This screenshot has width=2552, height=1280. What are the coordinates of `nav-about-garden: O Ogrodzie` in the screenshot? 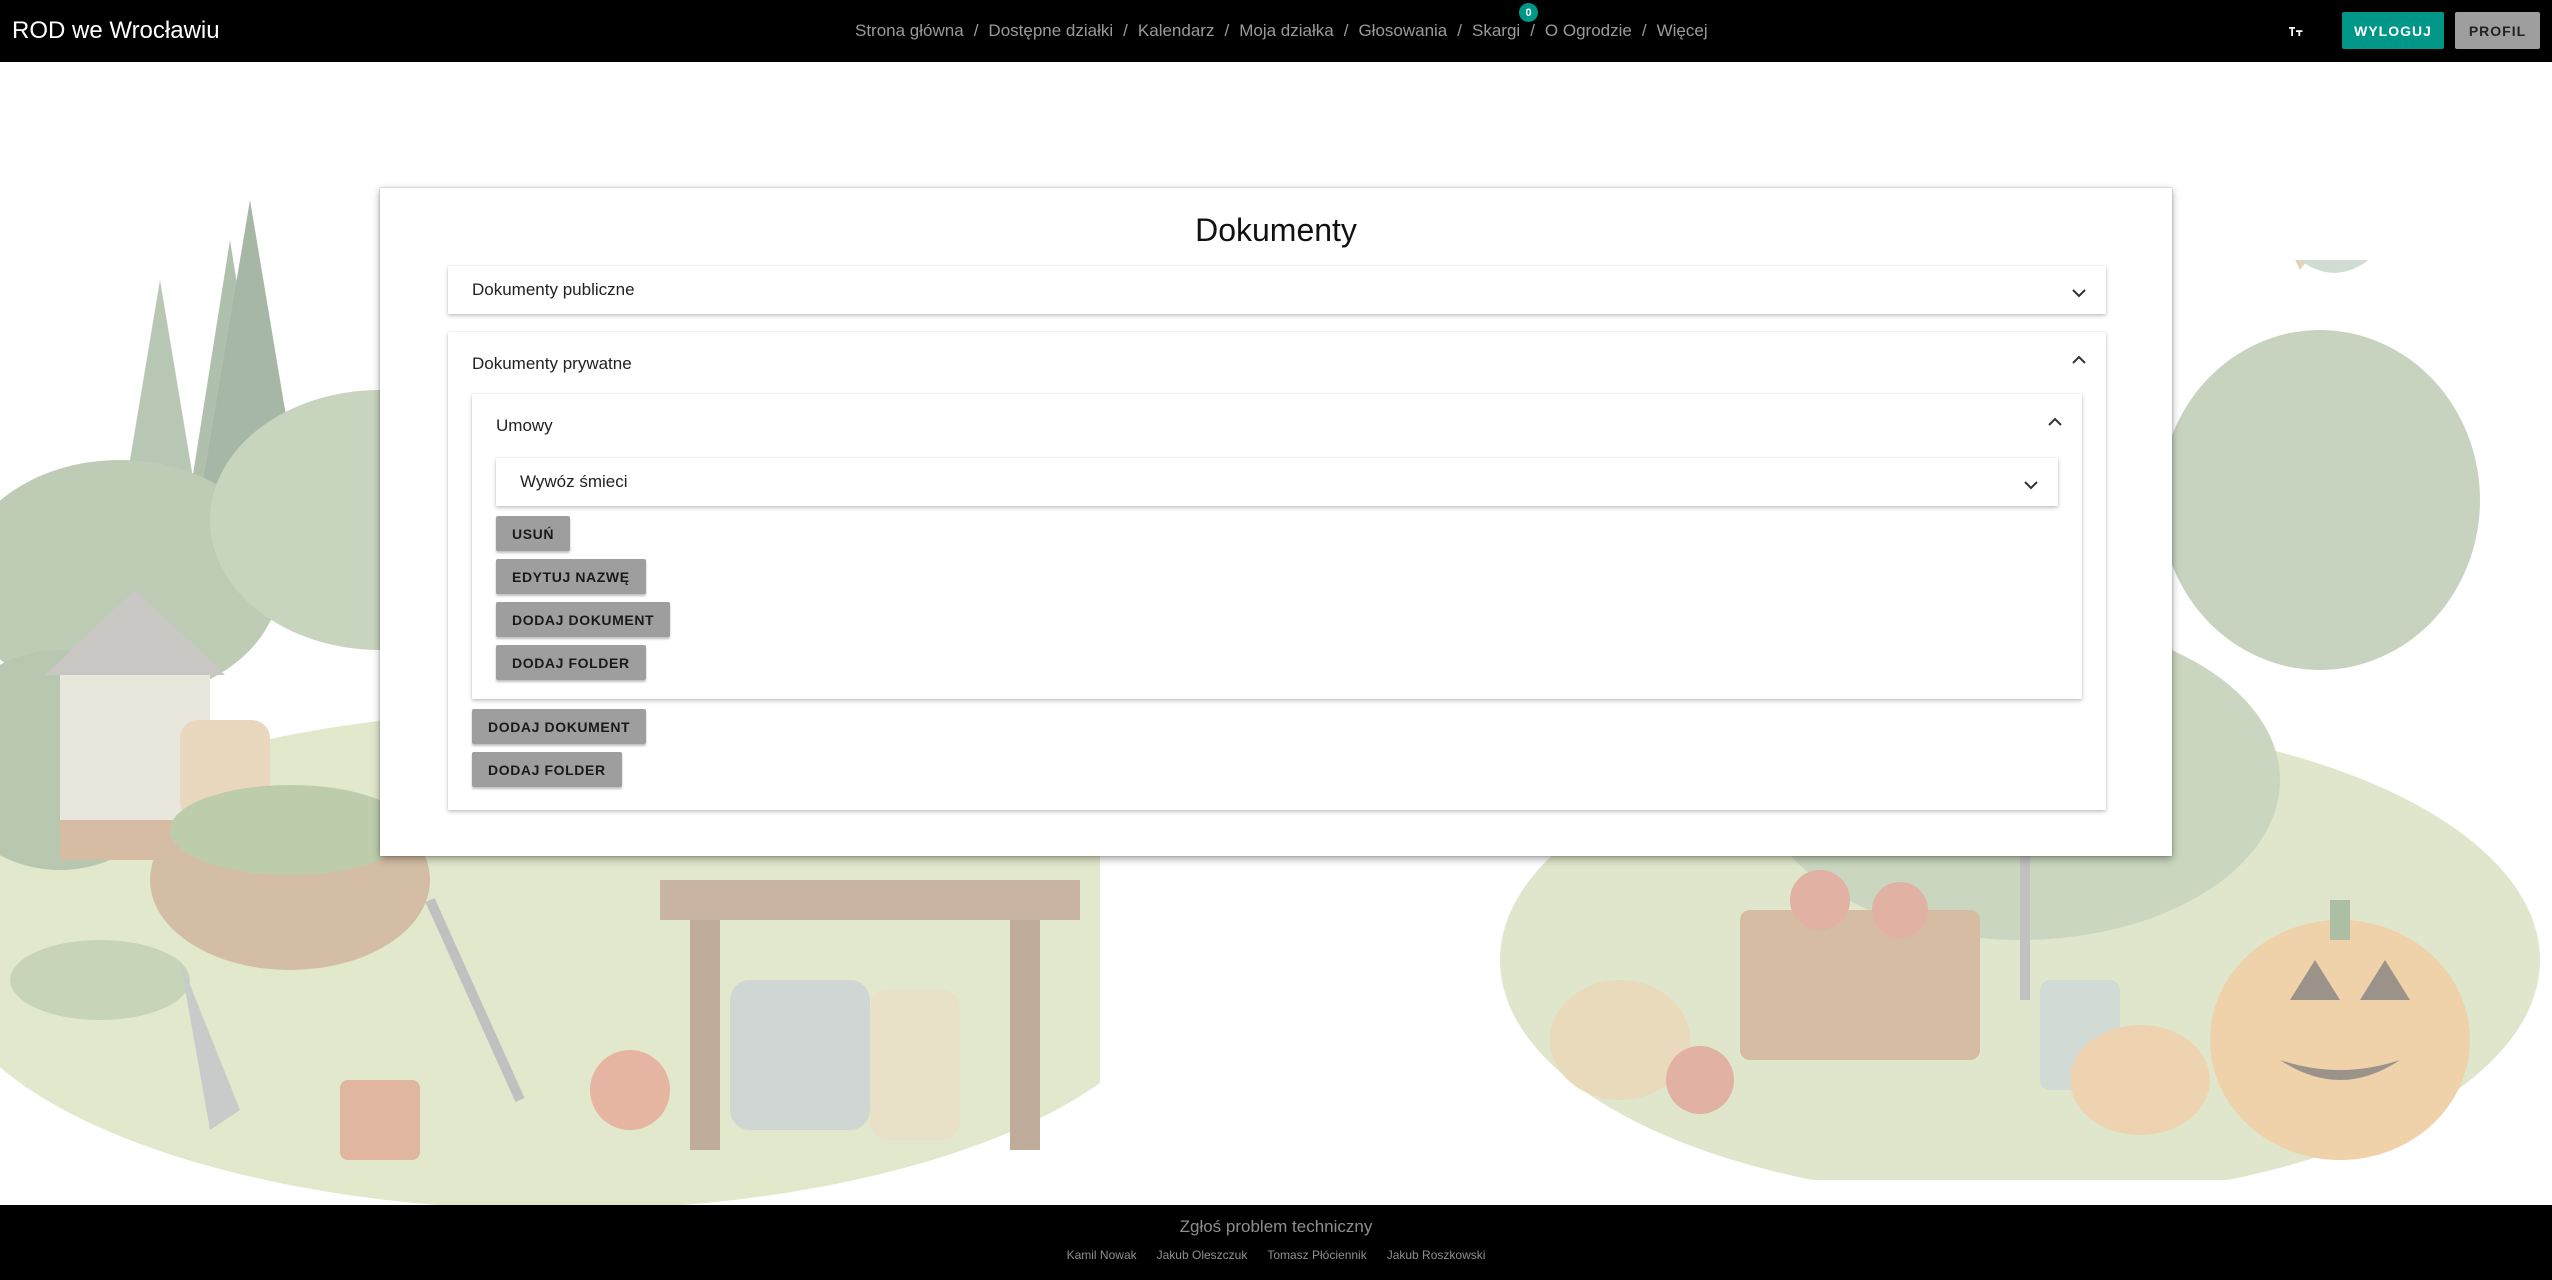 It's located at (1588, 31).